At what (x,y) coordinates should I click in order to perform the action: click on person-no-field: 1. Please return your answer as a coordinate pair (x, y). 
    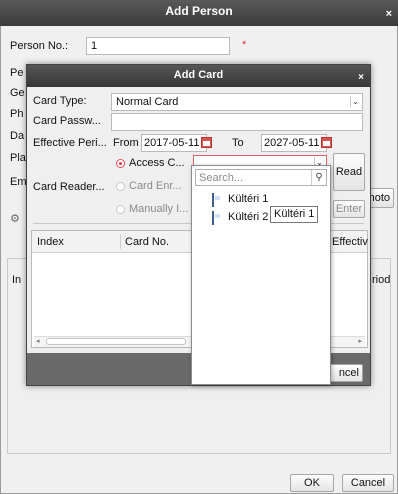
    Looking at the image, I should click on (158, 46).